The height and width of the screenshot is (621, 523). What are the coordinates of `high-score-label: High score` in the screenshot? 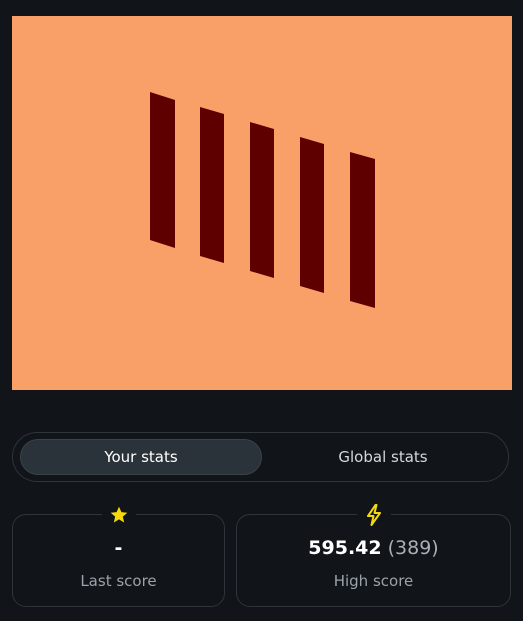 It's located at (373, 581).